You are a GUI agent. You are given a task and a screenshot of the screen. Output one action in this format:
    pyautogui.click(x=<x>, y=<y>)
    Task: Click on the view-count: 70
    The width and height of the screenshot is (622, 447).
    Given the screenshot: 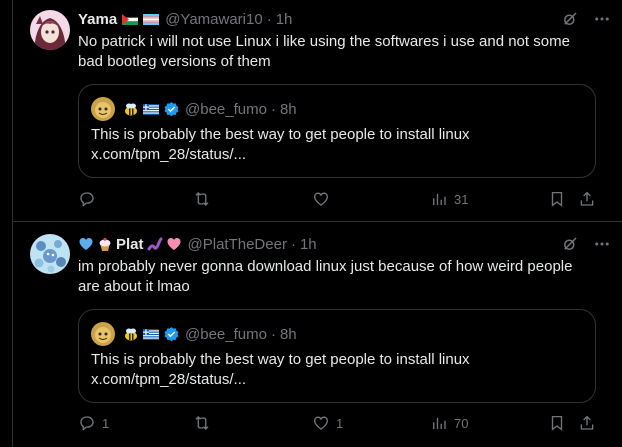 What is the action you would take?
    pyautogui.click(x=461, y=423)
    